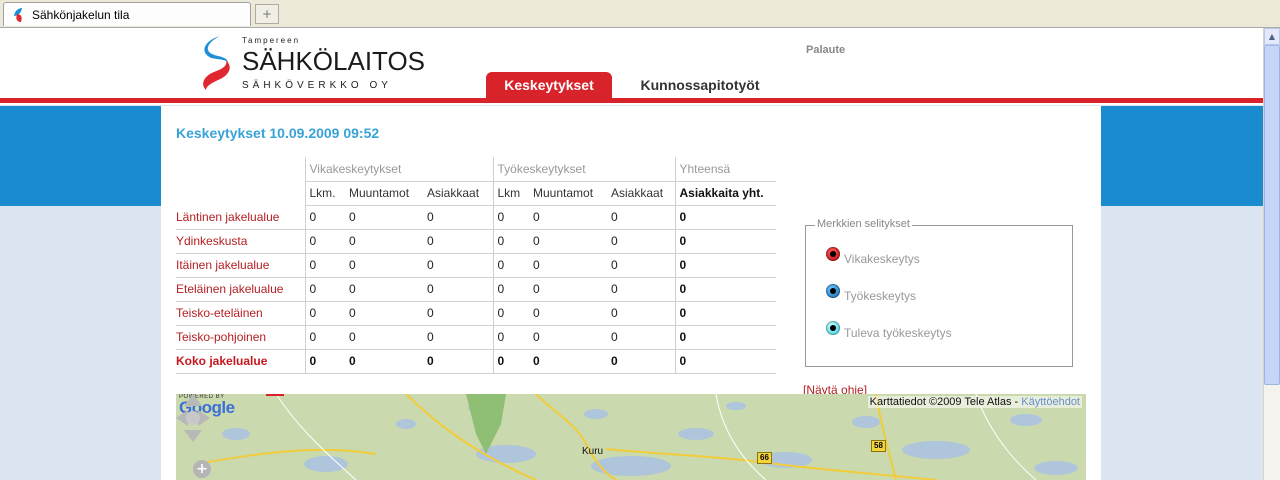  What do you see at coordinates (1050, 402) in the screenshot?
I see `map-terms-link: Käyttöehdot` at bounding box center [1050, 402].